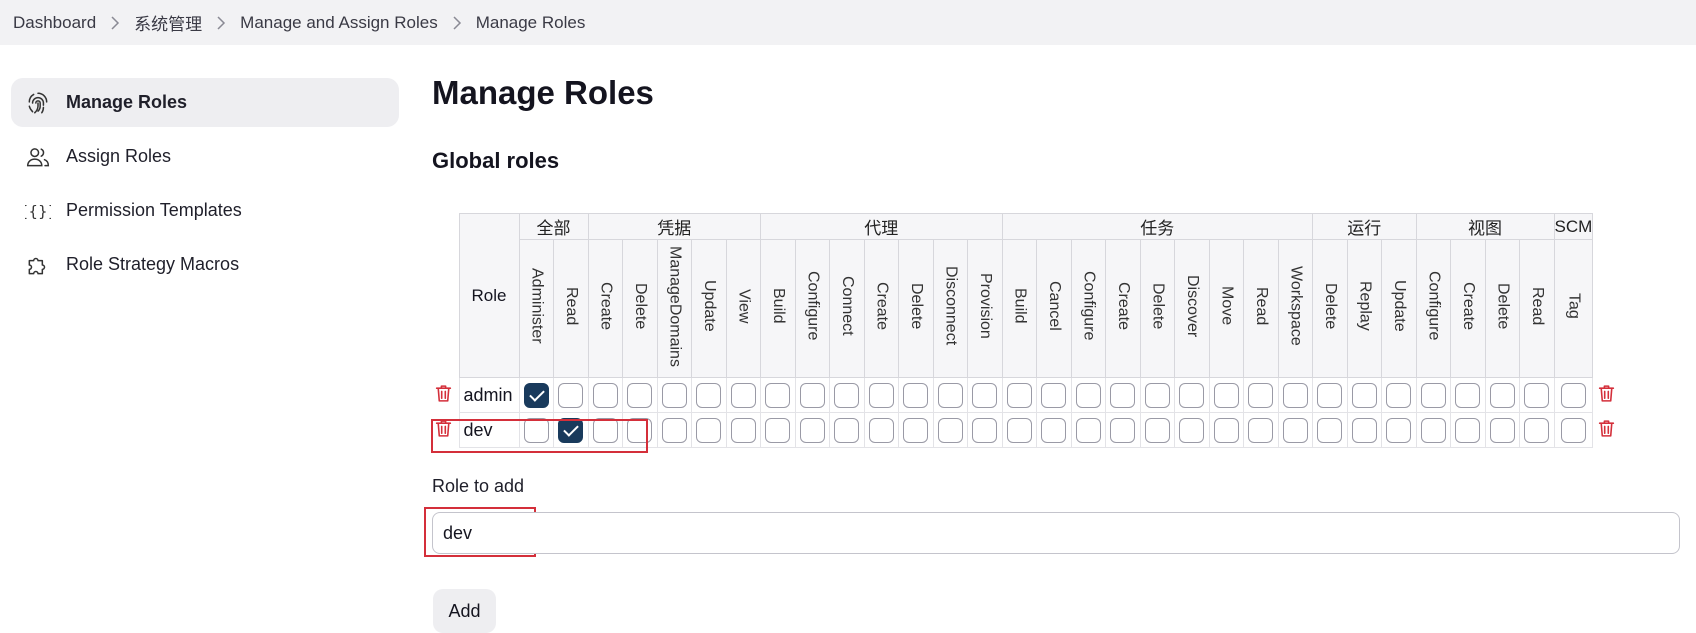 This screenshot has width=1696, height=633. Describe the element at coordinates (1296, 306) in the screenshot. I see `permission-label: Workspace` at that location.